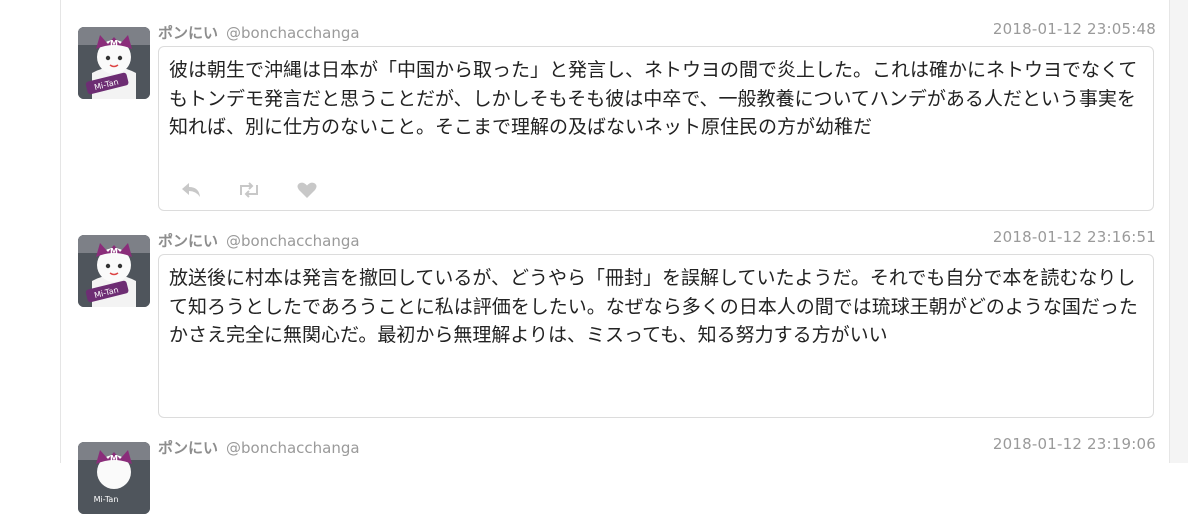 Image resolution: width=1188 pixels, height=514 pixels. What do you see at coordinates (1178, 231) in the screenshot?
I see `scrollbar` at bounding box center [1178, 231].